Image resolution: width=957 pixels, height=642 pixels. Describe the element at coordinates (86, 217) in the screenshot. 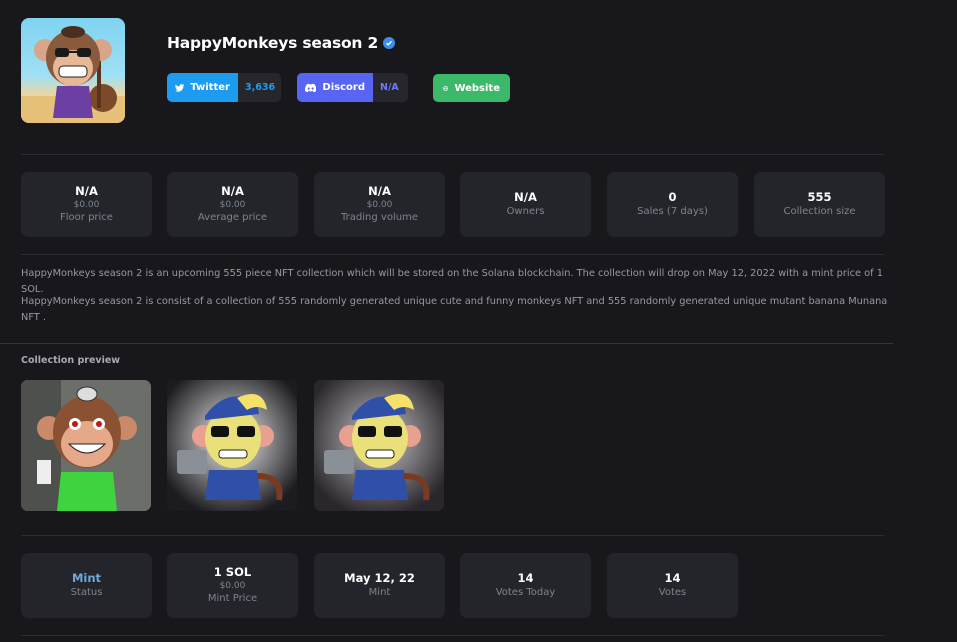

I see `stat-label: Floor price` at that location.